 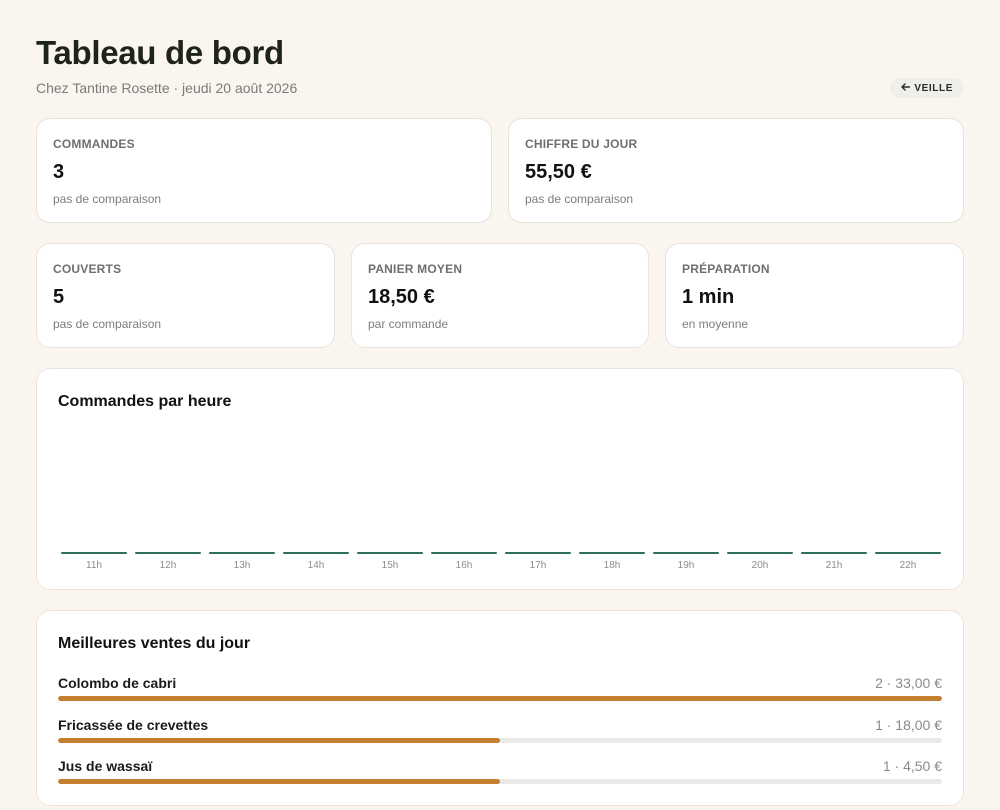 I want to click on kpi-value: 55,50 €, so click(x=558, y=172).